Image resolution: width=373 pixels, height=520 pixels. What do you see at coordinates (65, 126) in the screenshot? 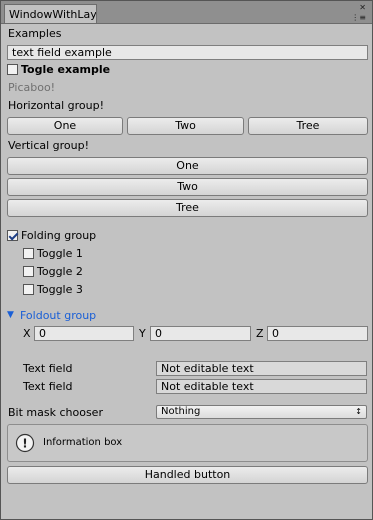
I see `horizontal-one-button: One` at bounding box center [65, 126].